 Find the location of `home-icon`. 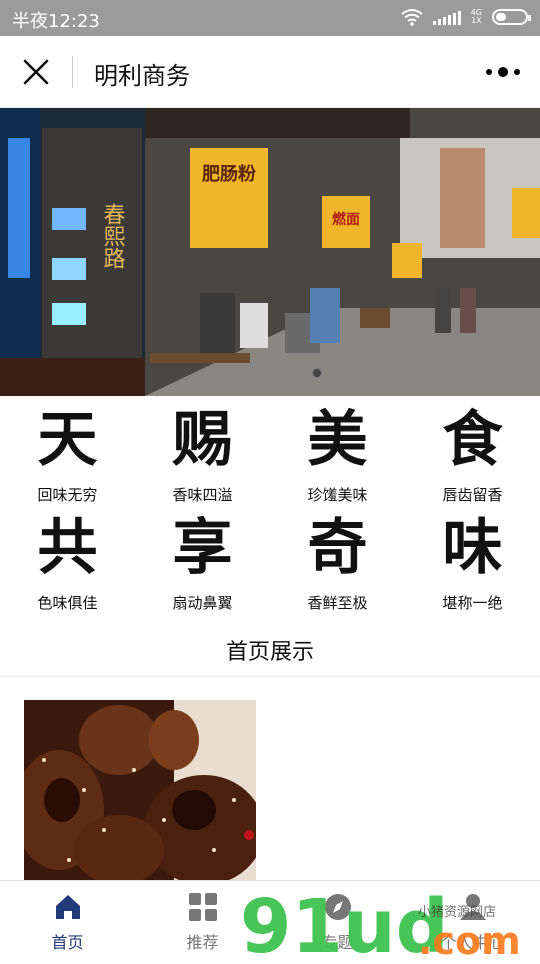

home-icon is located at coordinates (67, 907).